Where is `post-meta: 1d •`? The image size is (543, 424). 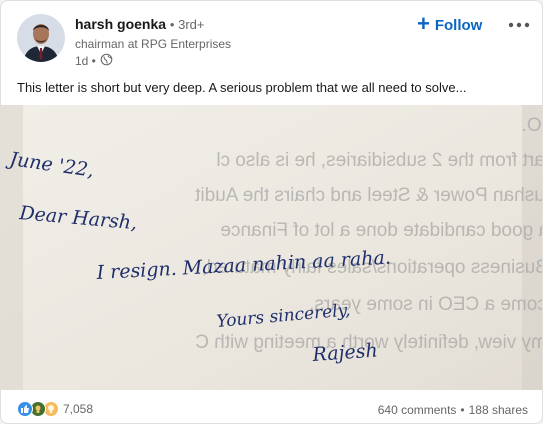
post-meta: 1d • is located at coordinates (94, 61).